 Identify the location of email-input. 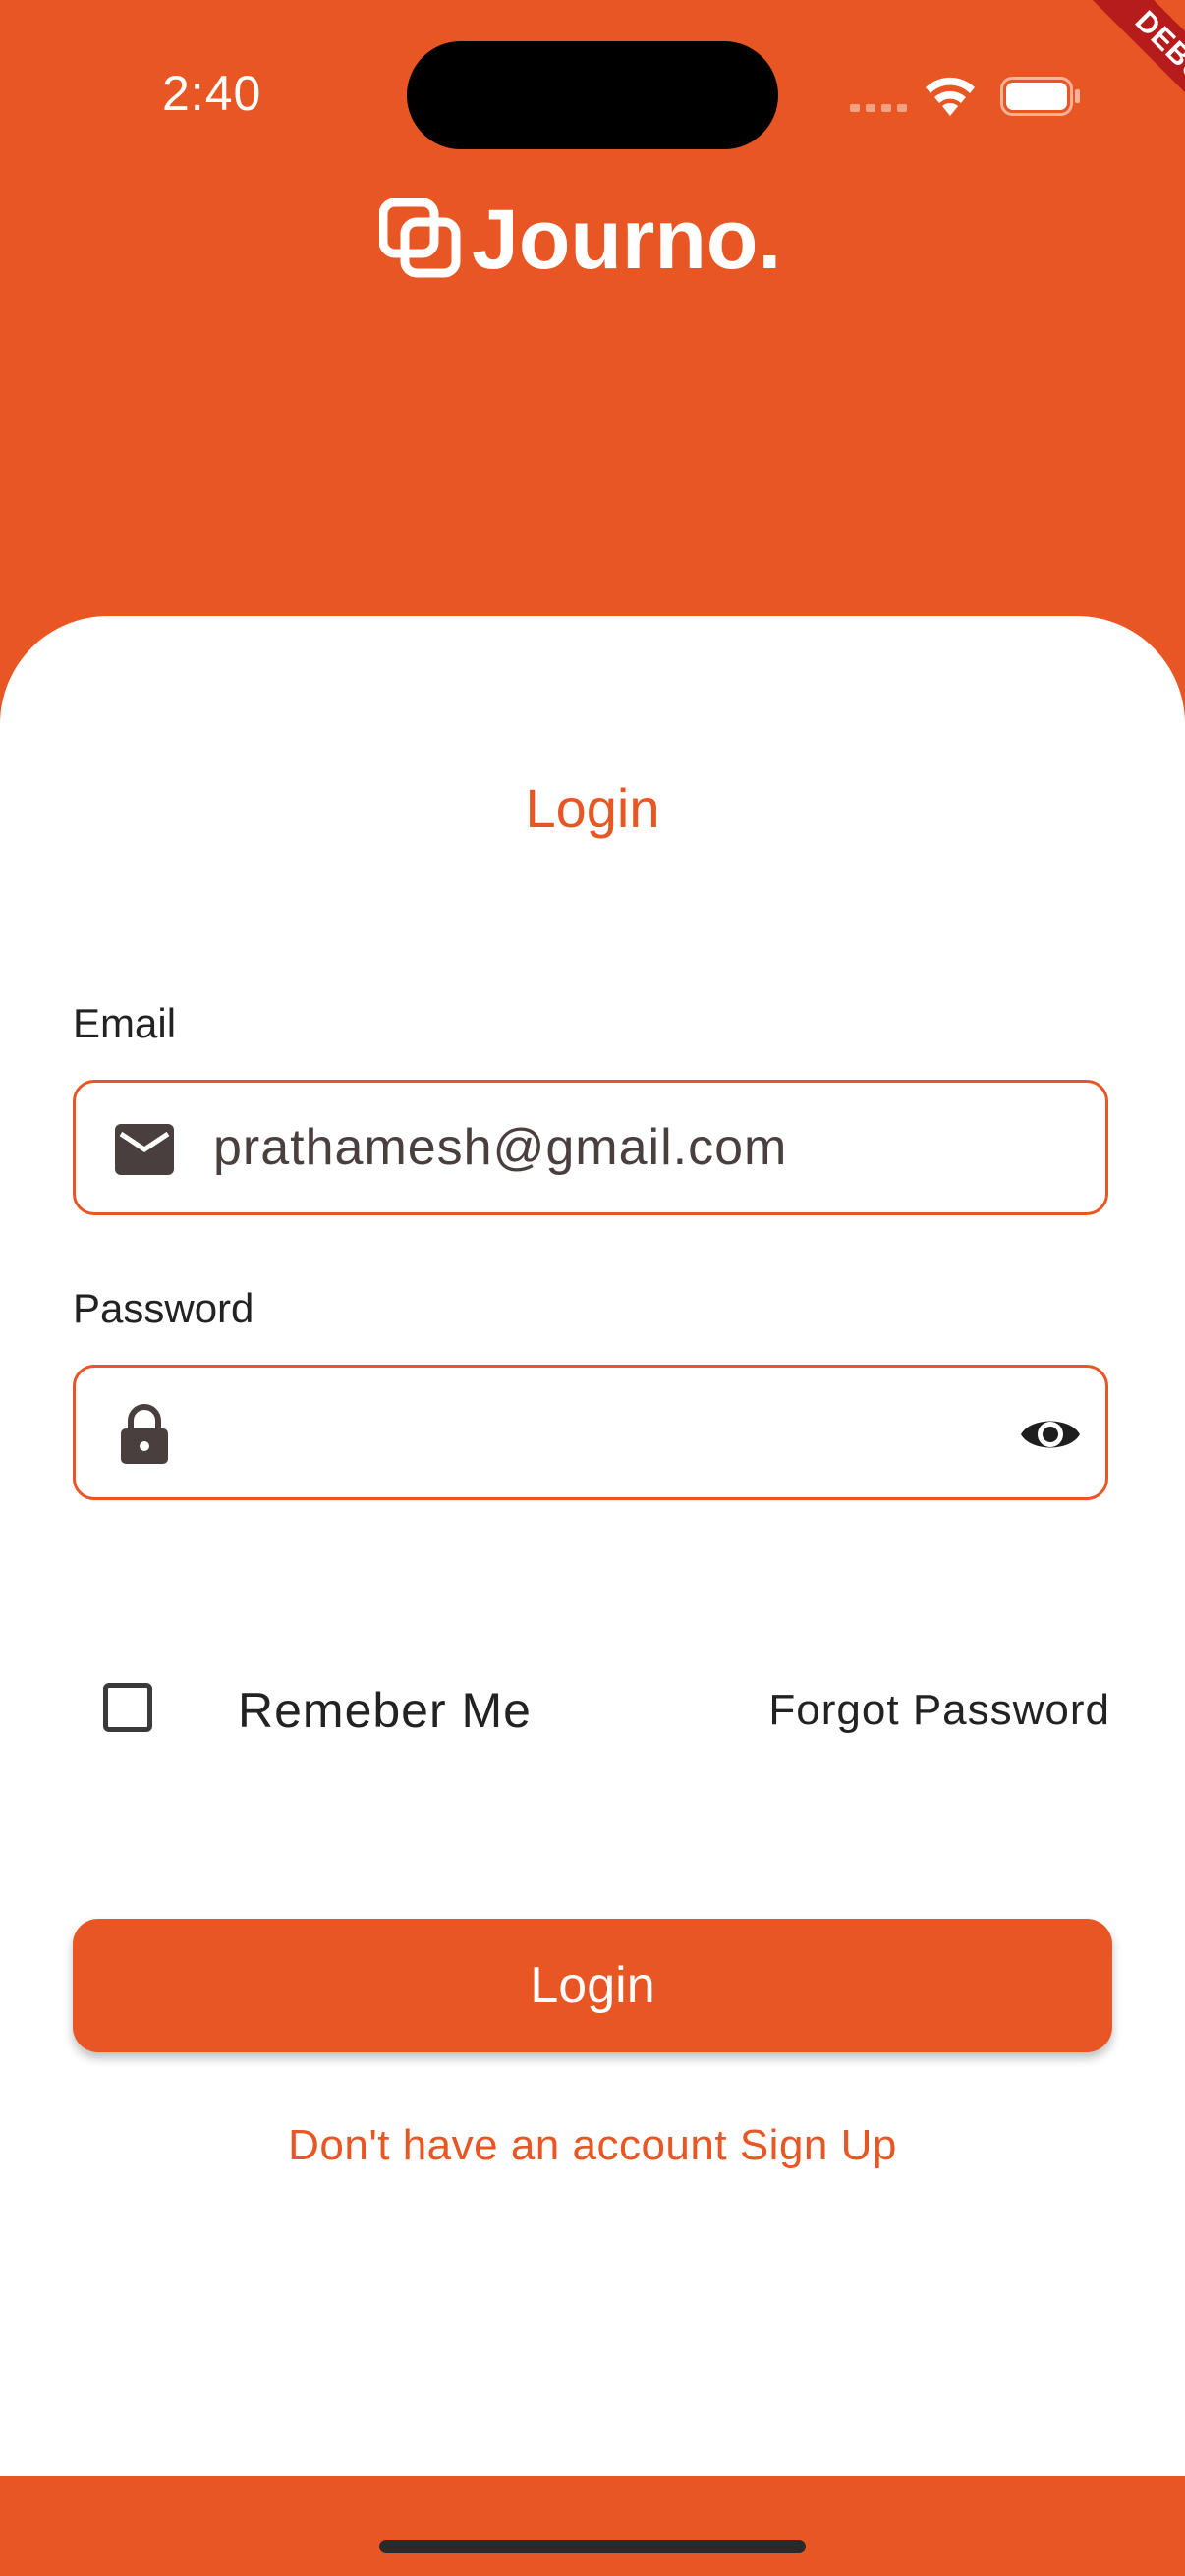
(606, 1147).